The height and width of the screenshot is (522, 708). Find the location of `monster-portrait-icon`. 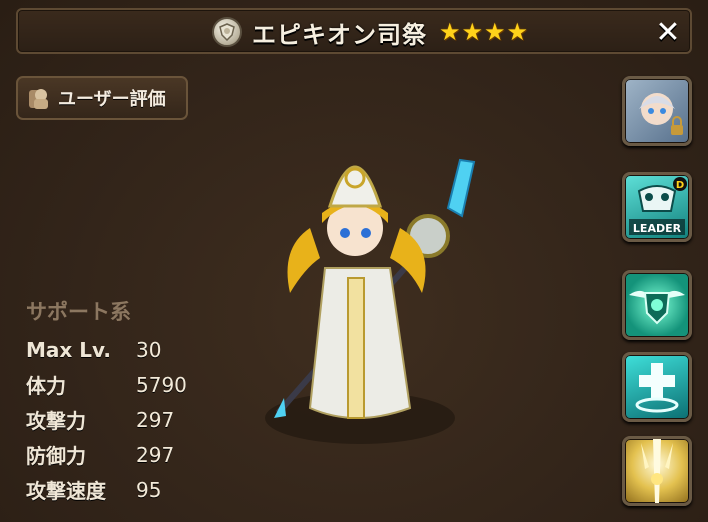

monster-portrait-icon is located at coordinates (661, 114).